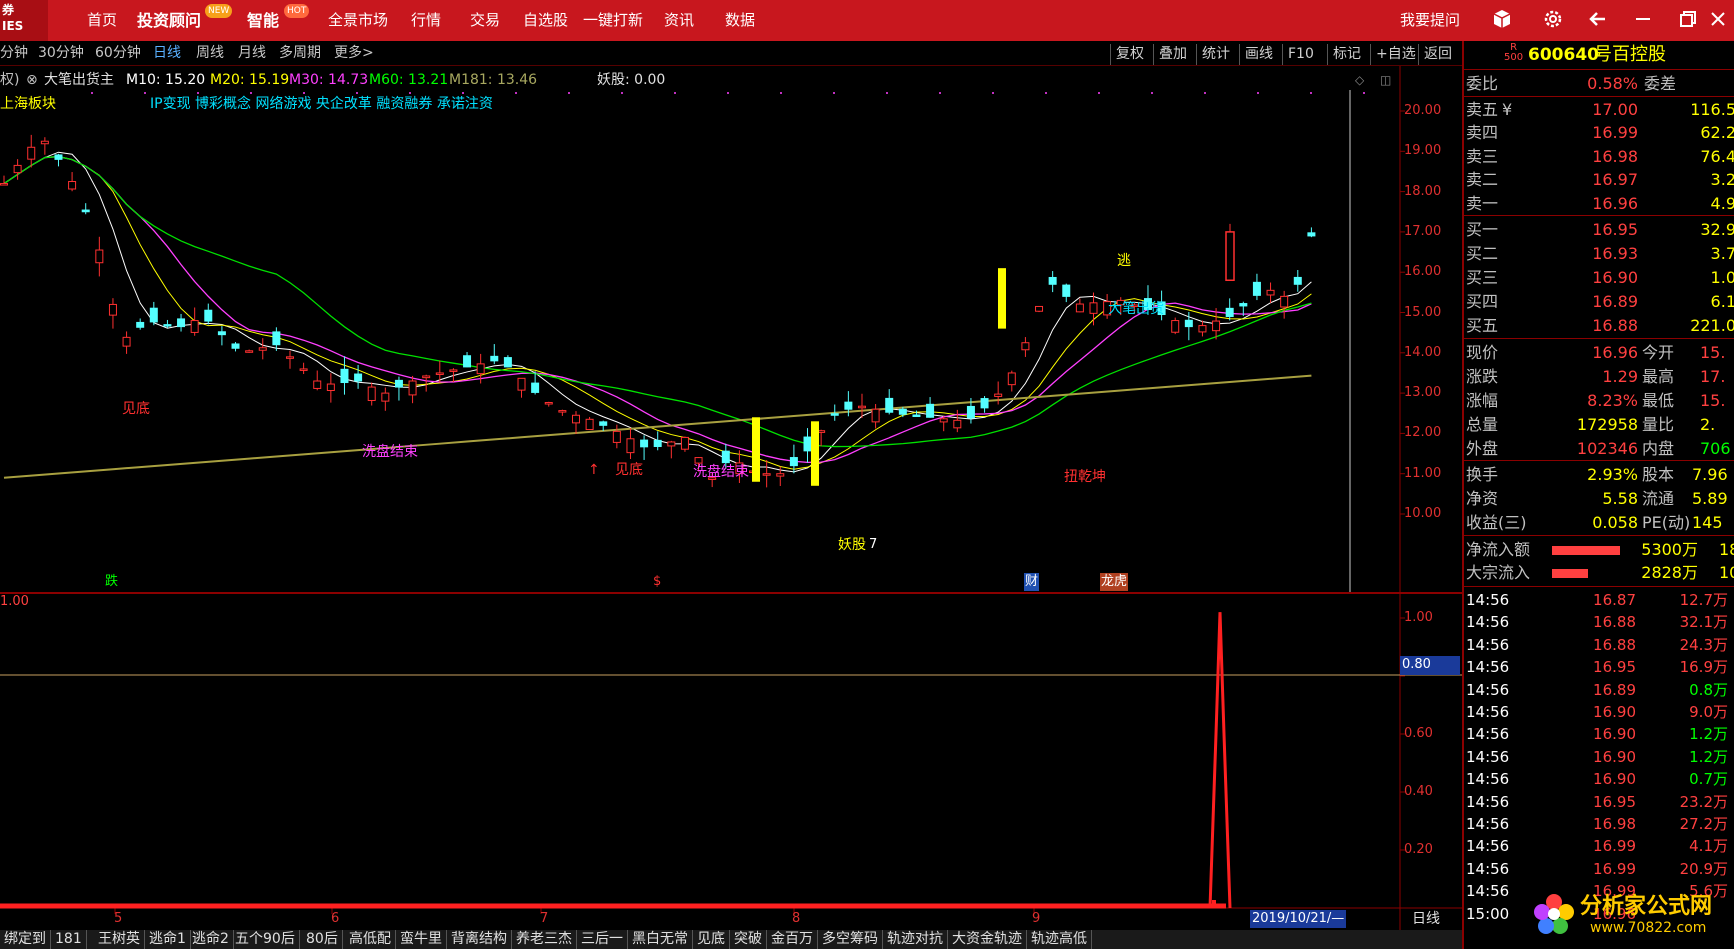 This screenshot has height=949, width=1734. Describe the element at coordinates (370, 939) in the screenshot. I see `indicator-tab: 高低配` at that location.